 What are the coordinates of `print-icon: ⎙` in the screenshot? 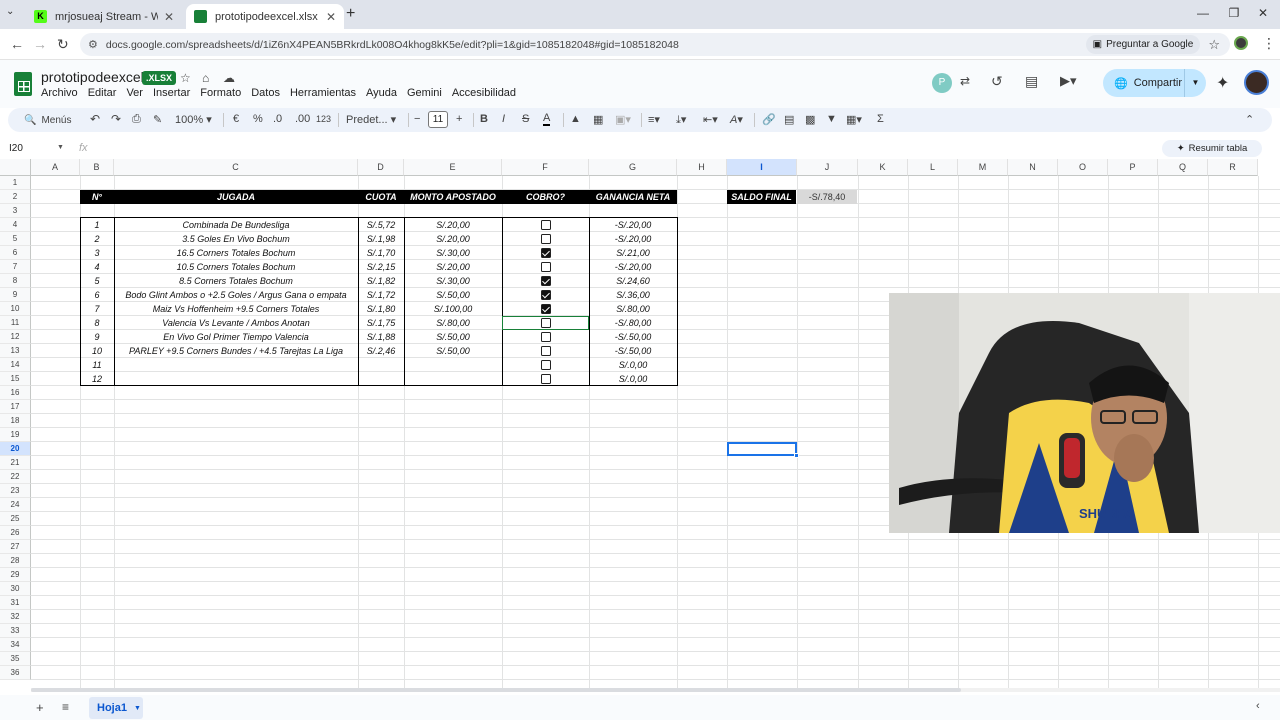 It's located at (136, 119).